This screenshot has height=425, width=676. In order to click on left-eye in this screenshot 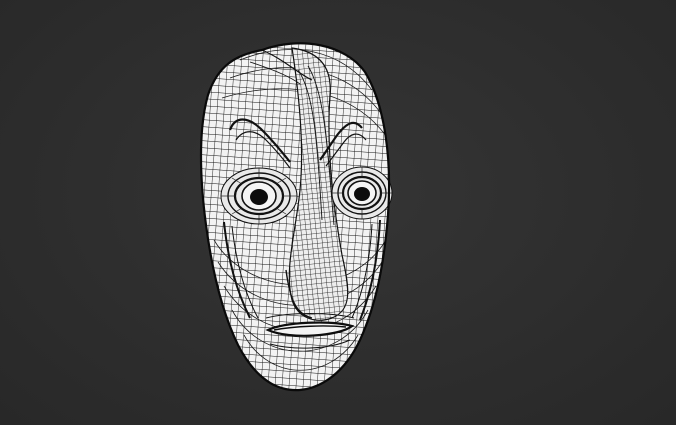, I will do `click(259, 196)`.